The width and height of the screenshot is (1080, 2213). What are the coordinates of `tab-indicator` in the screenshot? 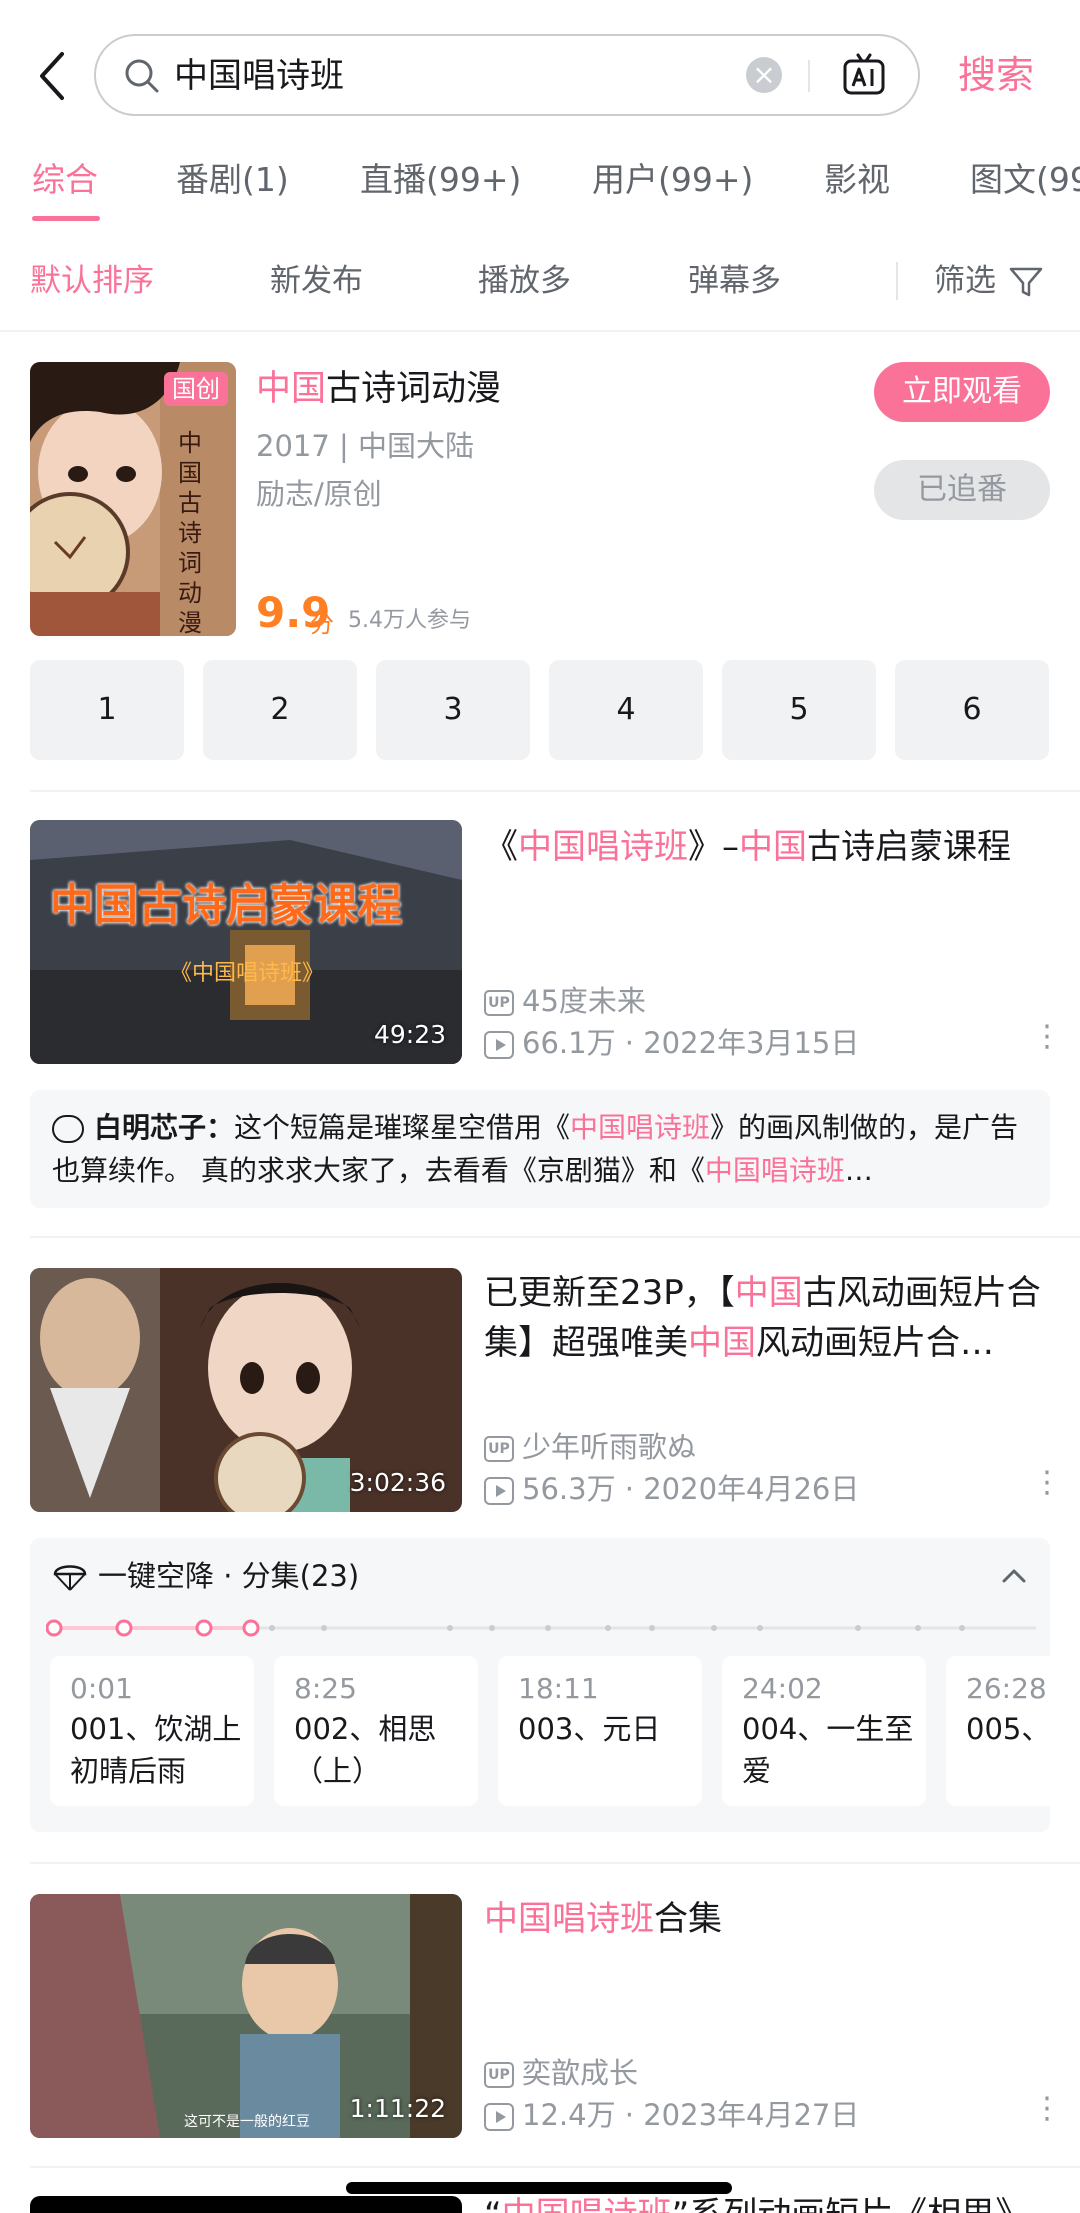 It's located at (66, 218).